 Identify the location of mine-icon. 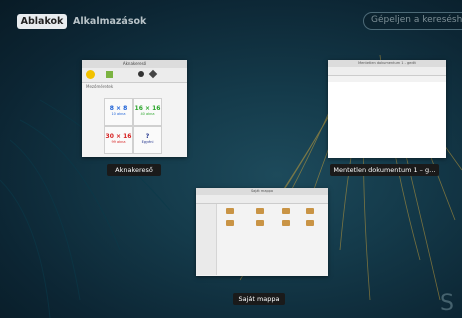
(141, 74).